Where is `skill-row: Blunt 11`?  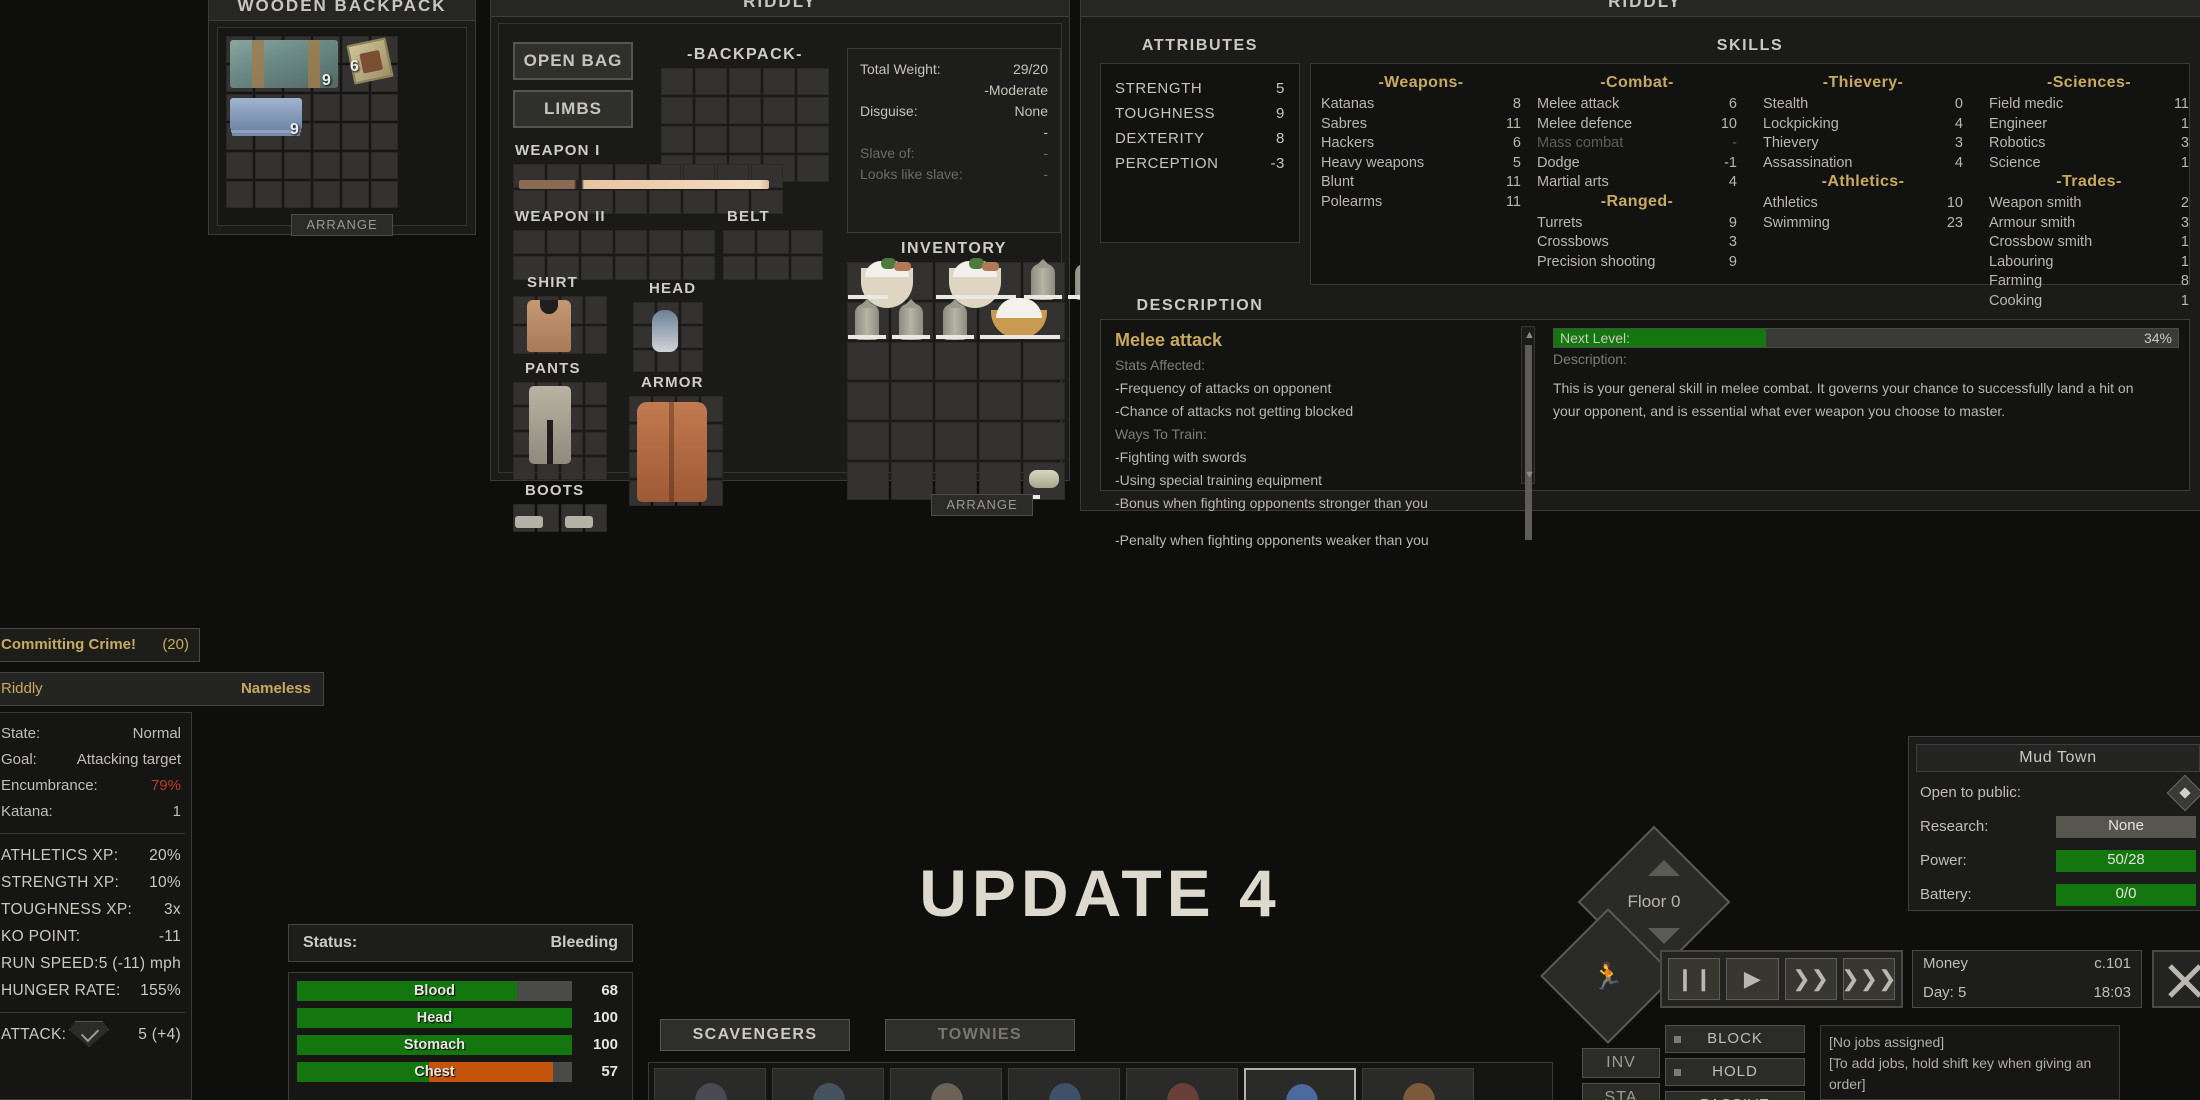
skill-row: Blunt 11 is located at coordinates (1421, 183).